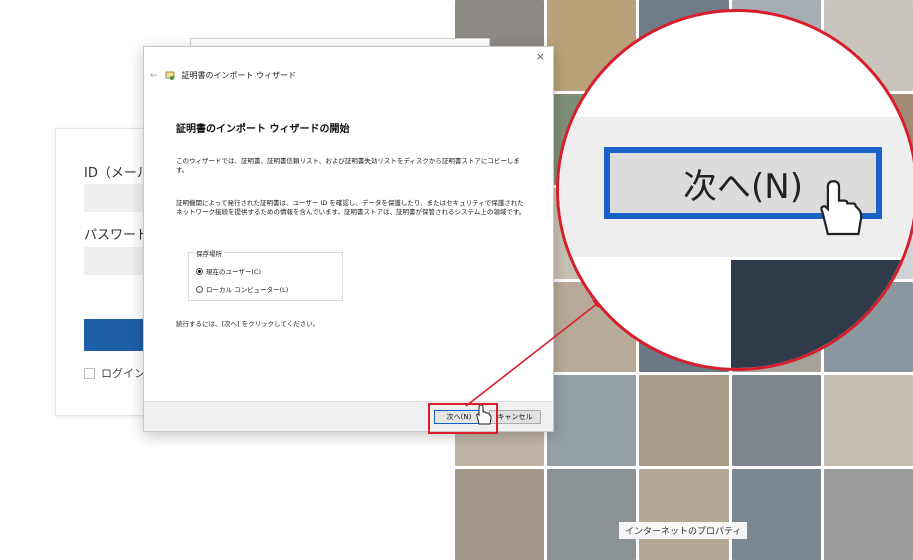  Describe the element at coordinates (463, 418) in the screenshot. I see `next-button-highlight` at that location.